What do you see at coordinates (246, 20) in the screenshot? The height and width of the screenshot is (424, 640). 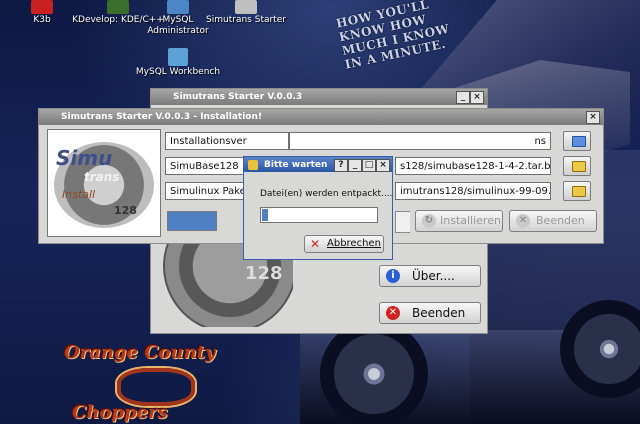 I see `desktop-icon-label: Simutrans Starter` at bounding box center [246, 20].